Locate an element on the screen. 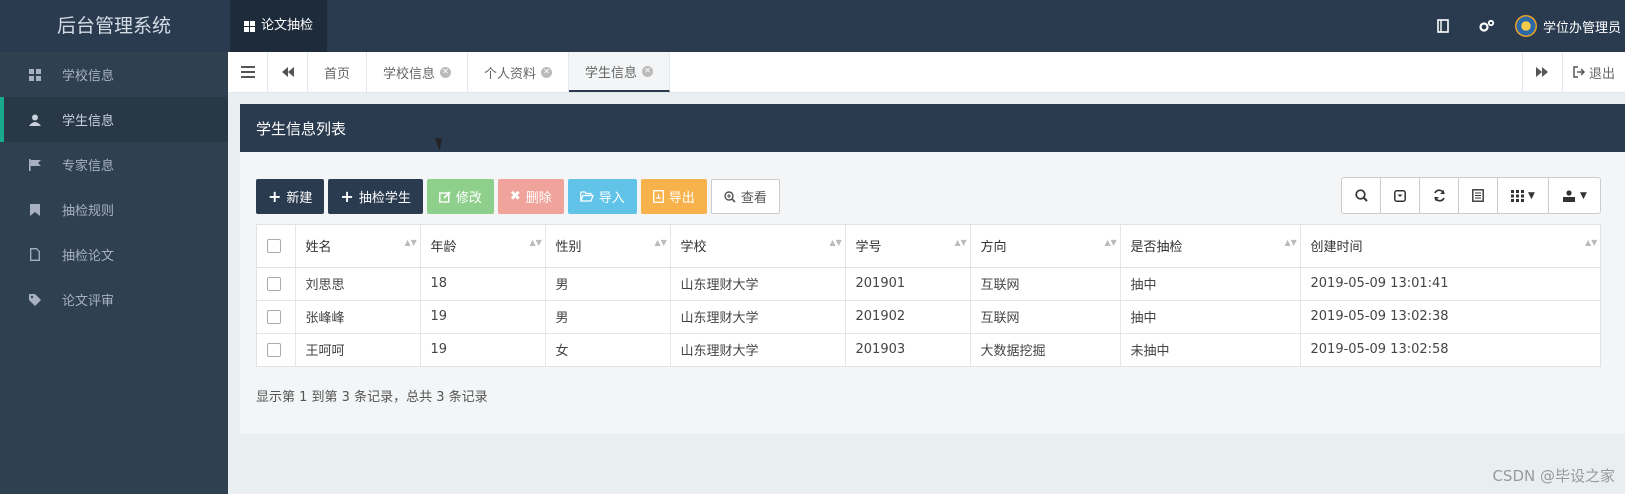  table-cell: 201902 is located at coordinates (908, 317).